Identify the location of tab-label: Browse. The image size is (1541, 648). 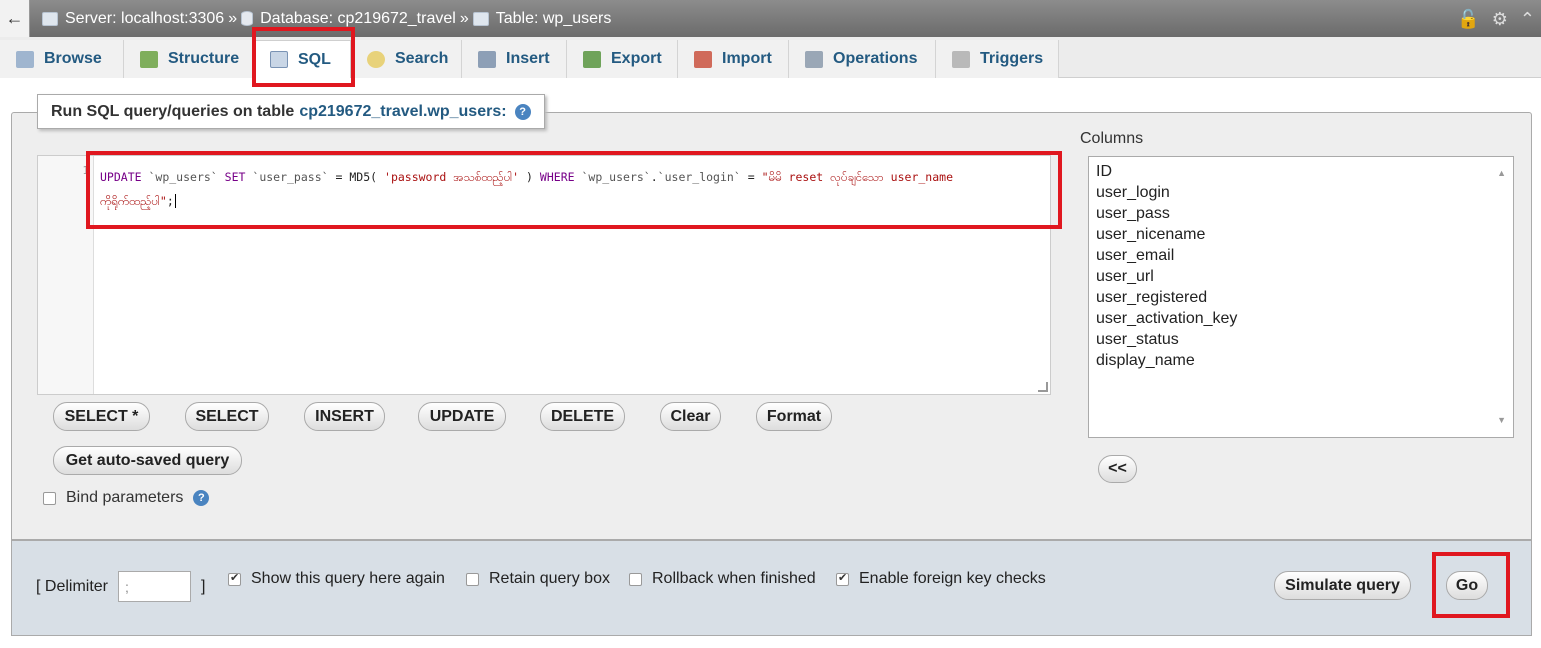
(73, 58).